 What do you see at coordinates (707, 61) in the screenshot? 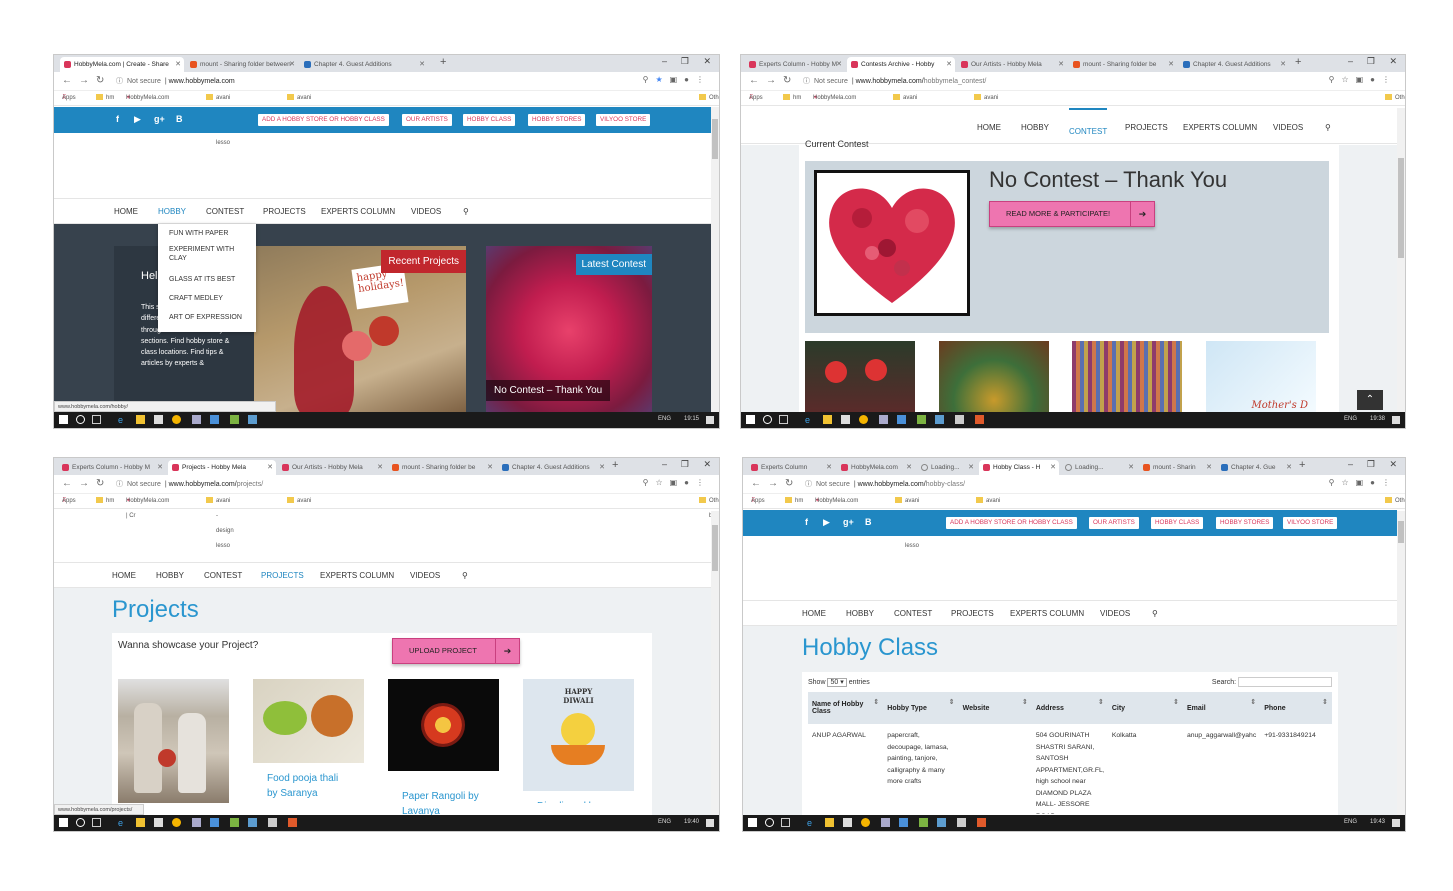
I see `window-close-icon: ✕` at bounding box center [707, 61].